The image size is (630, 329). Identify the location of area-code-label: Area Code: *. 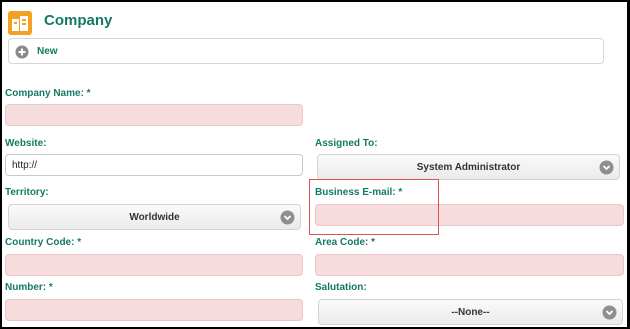
(345, 242).